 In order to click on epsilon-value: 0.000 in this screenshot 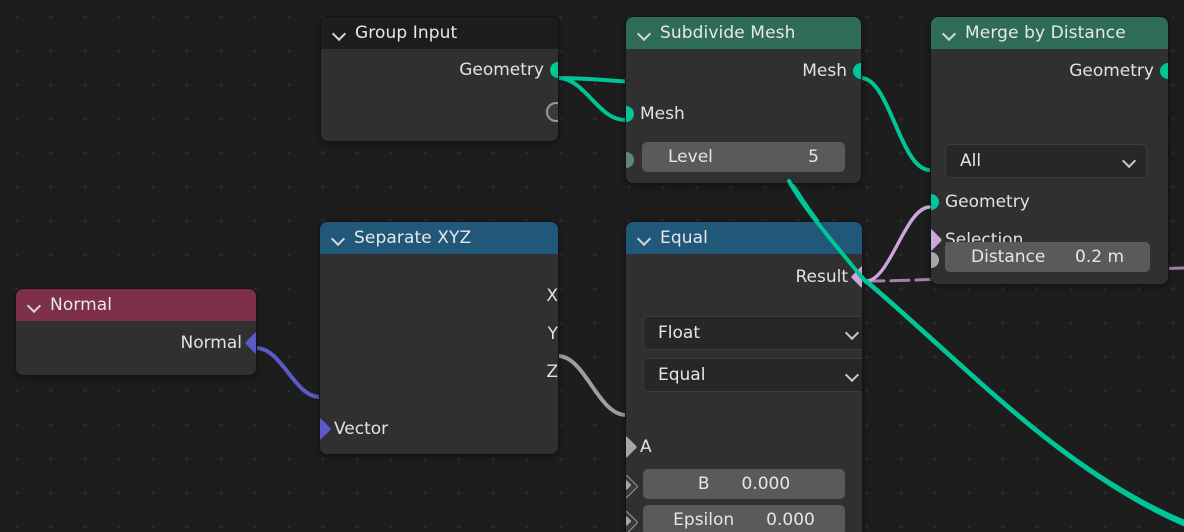, I will do `click(790, 520)`.